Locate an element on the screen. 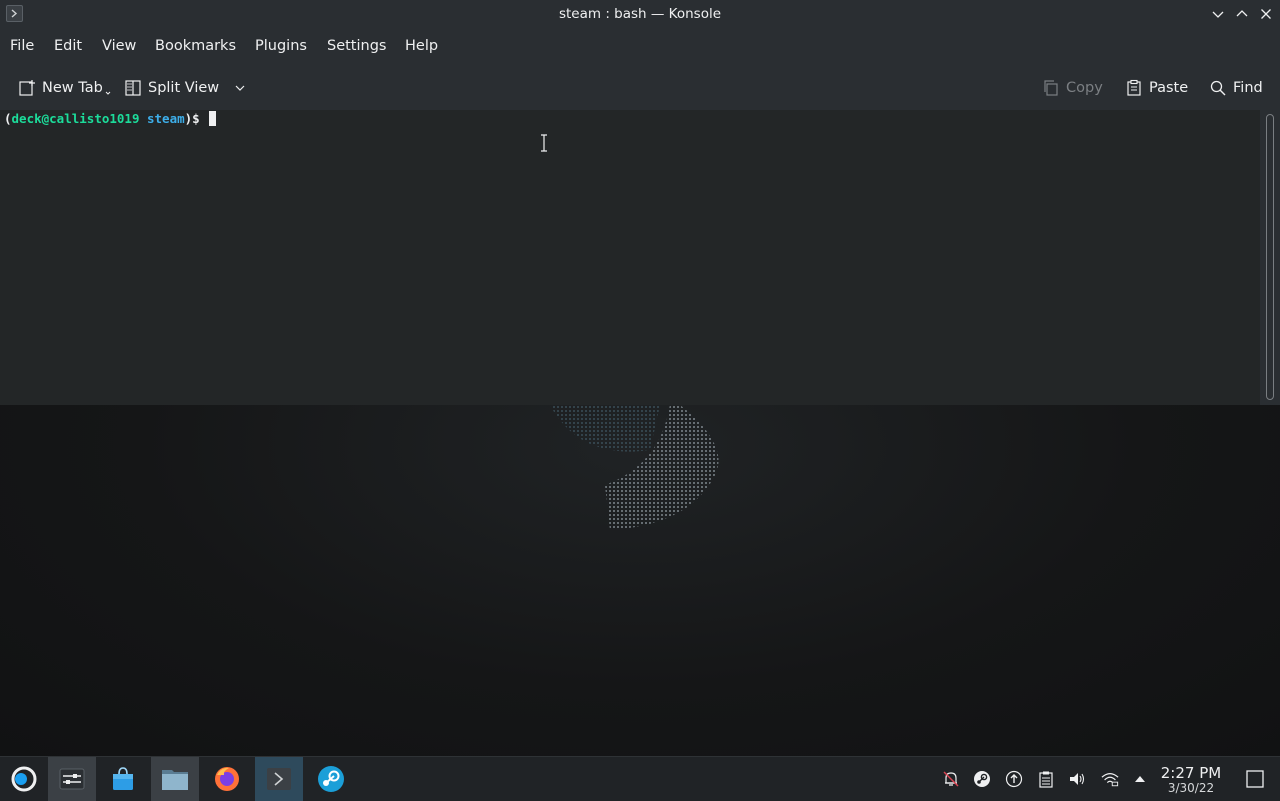  prompt-directory: steam is located at coordinates (166, 118).